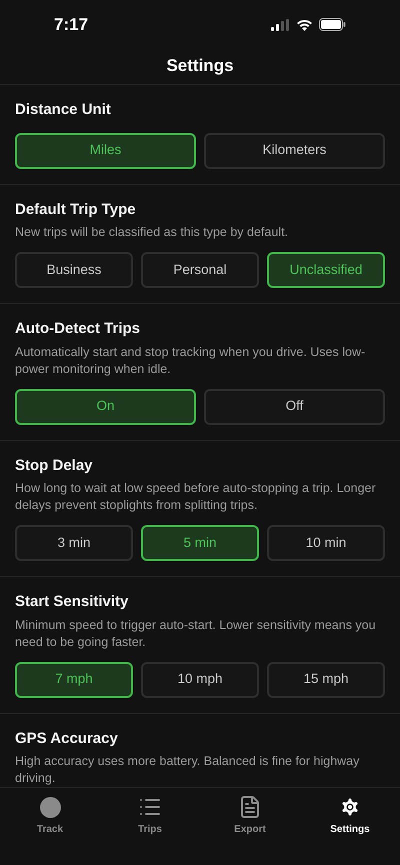 Image resolution: width=400 pixels, height=865 pixels. Describe the element at coordinates (150, 826) in the screenshot. I see `tab-bar-item: Trips` at that location.